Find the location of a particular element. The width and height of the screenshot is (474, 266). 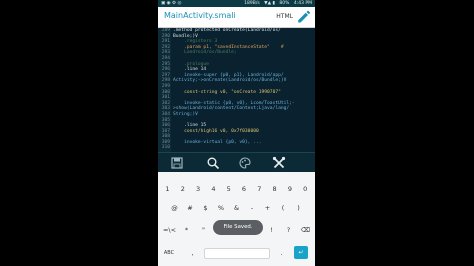

key-0: 0 is located at coordinates (305, 189).